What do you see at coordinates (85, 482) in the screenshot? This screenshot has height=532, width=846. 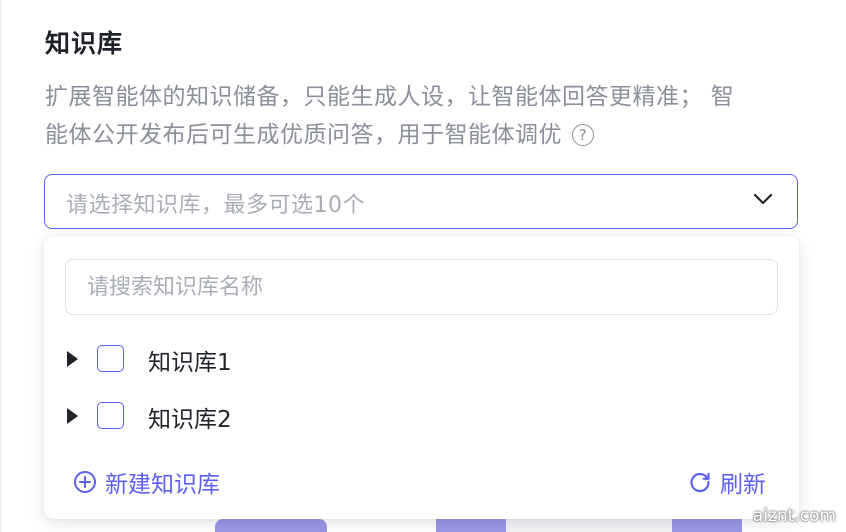 I see `plus-circle-icon` at bounding box center [85, 482].